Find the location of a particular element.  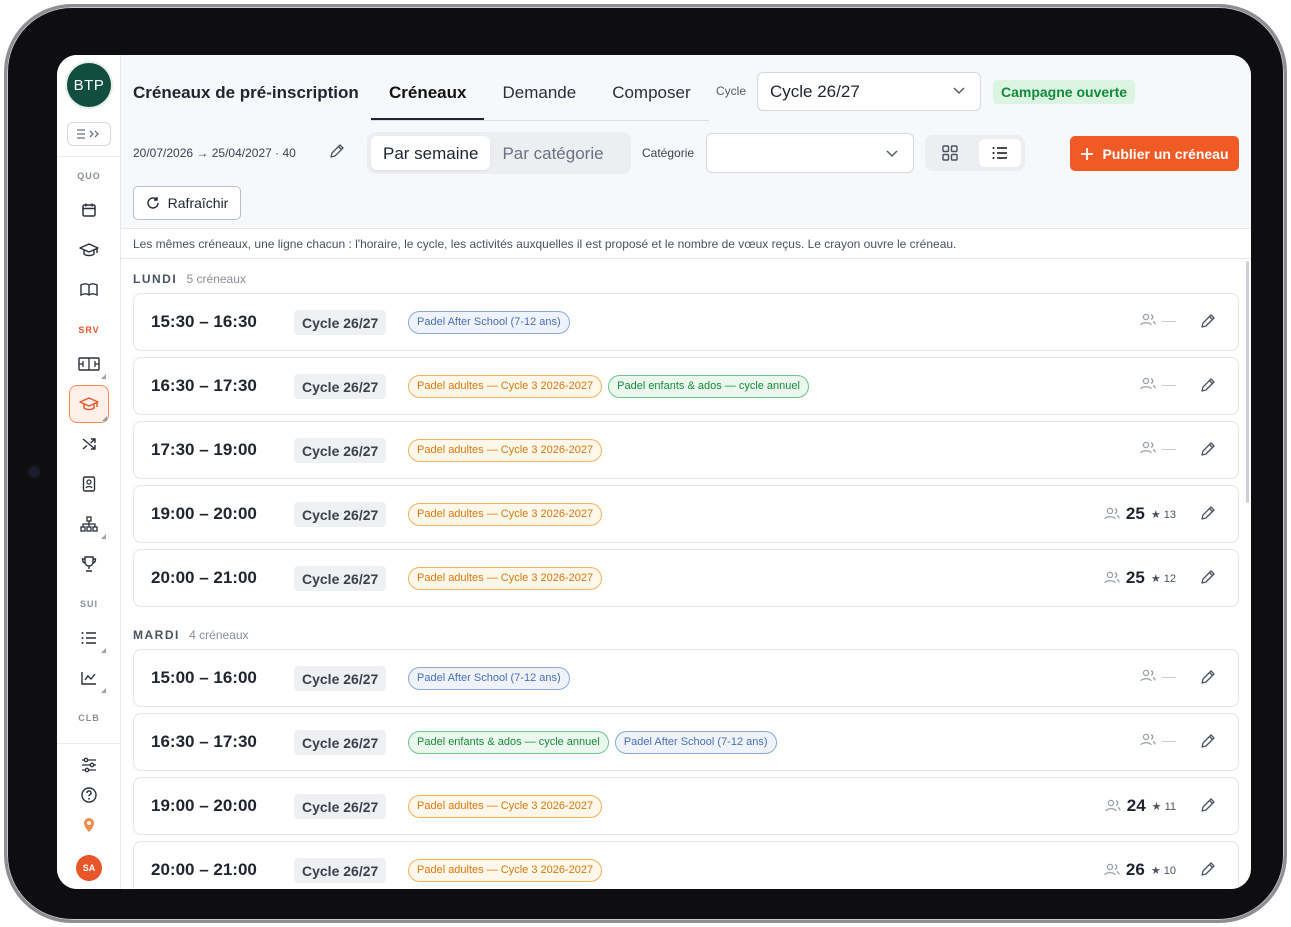

nav-members is located at coordinates (89, 484).